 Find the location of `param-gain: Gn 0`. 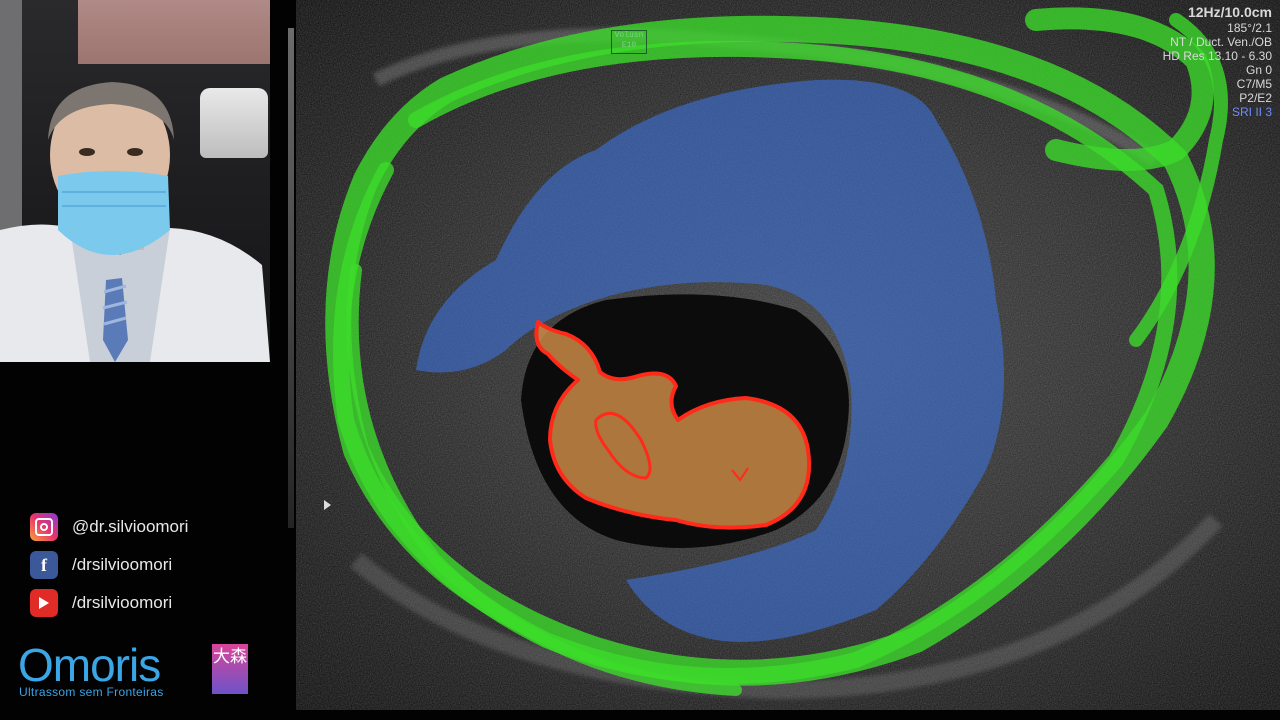

param-gain: Gn 0 is located at coordinates (1258, 70).